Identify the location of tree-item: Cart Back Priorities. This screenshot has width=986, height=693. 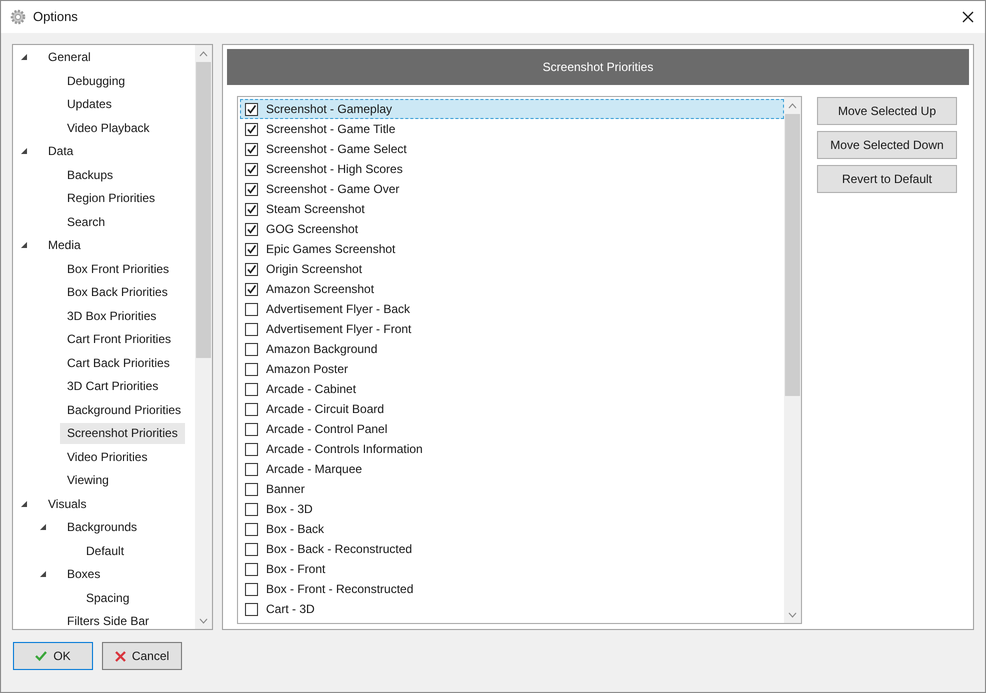
(118, 363).